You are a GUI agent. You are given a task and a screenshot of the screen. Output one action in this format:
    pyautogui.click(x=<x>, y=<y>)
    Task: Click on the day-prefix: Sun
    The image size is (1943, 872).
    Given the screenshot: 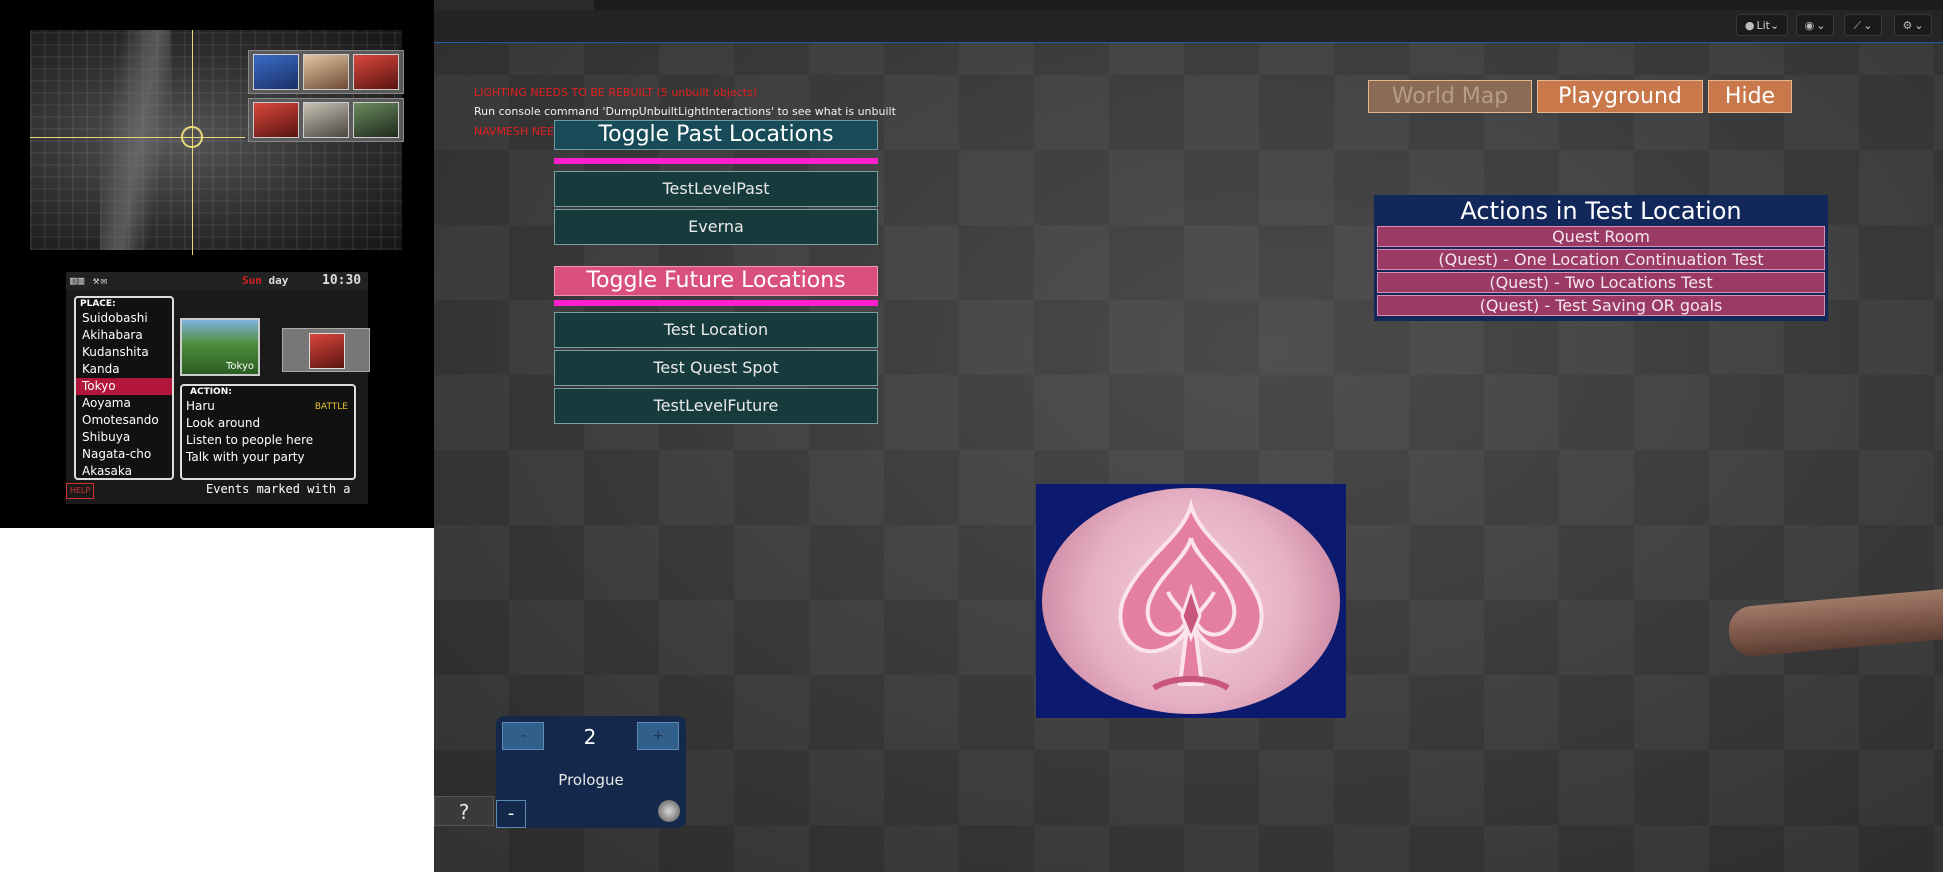 What is the action you would take?
    pyautogui.click(x=252, y=280)
    